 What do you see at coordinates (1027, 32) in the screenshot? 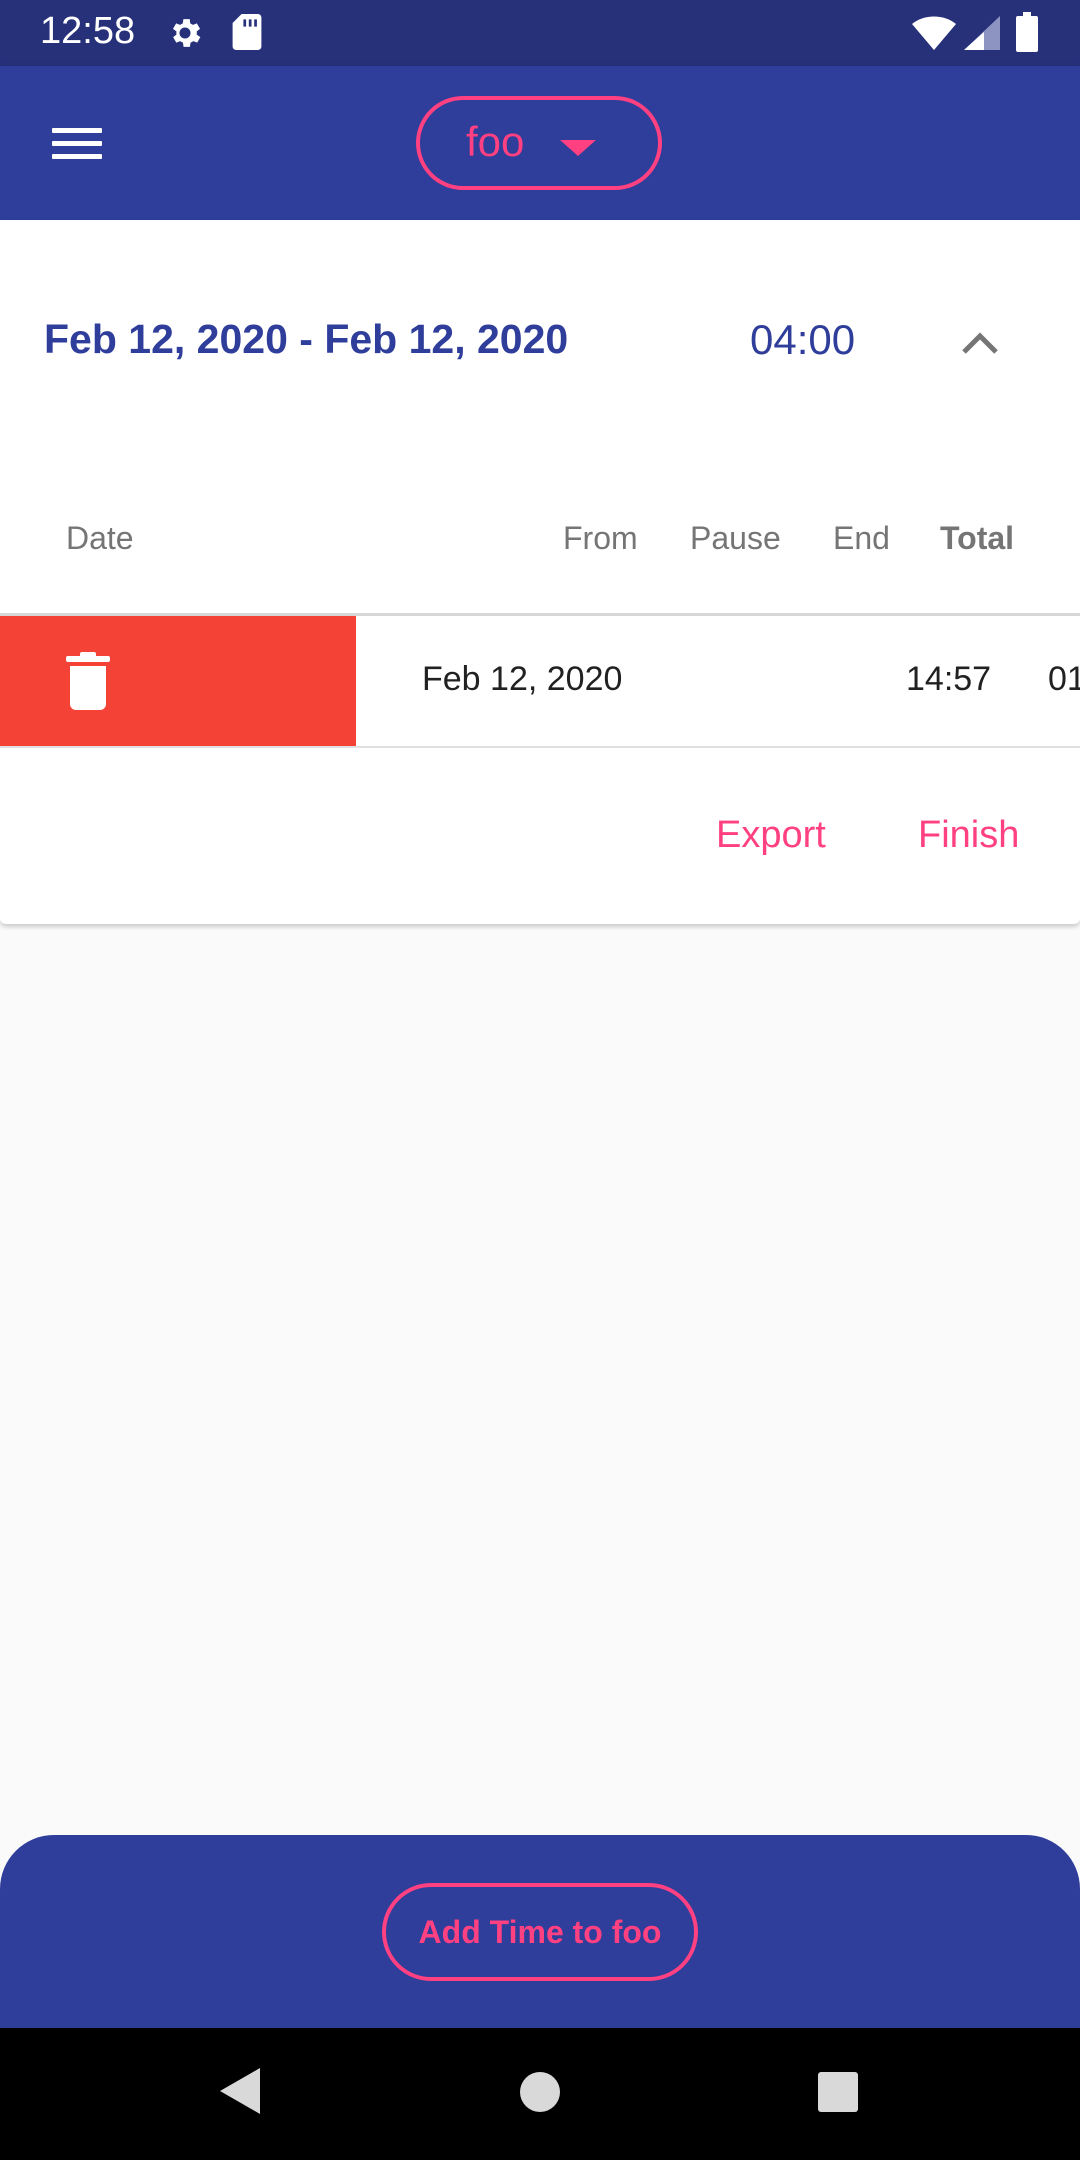
I see `battery-icon` at bounding box center [1027, 32].